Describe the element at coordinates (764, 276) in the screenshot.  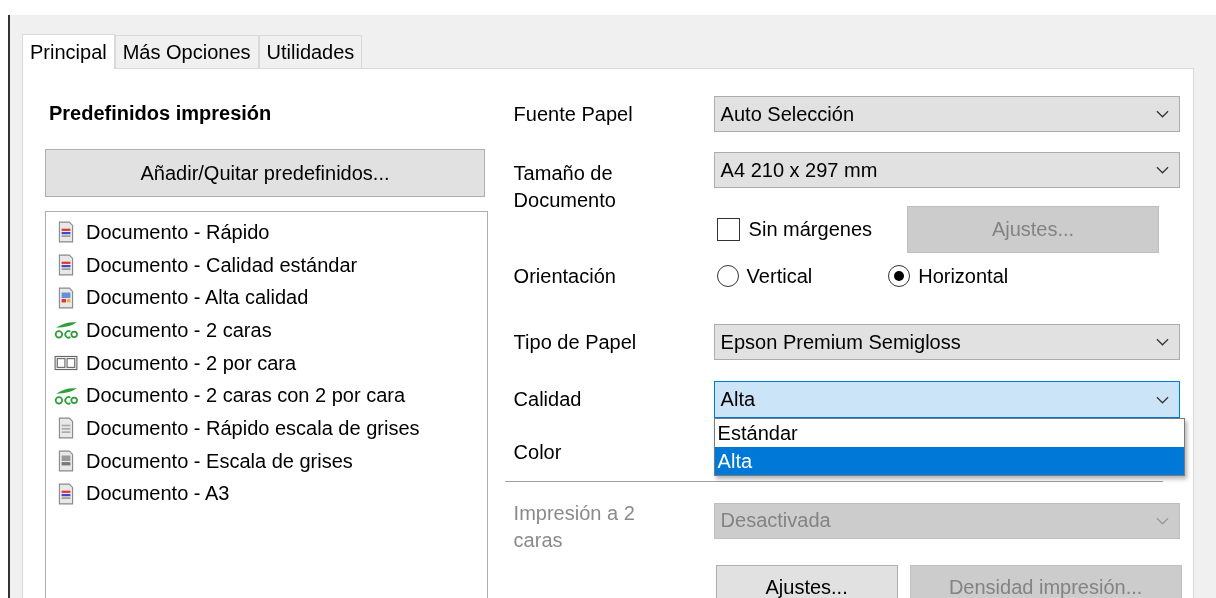
I see `orientation-radio: Vertical` at that location.